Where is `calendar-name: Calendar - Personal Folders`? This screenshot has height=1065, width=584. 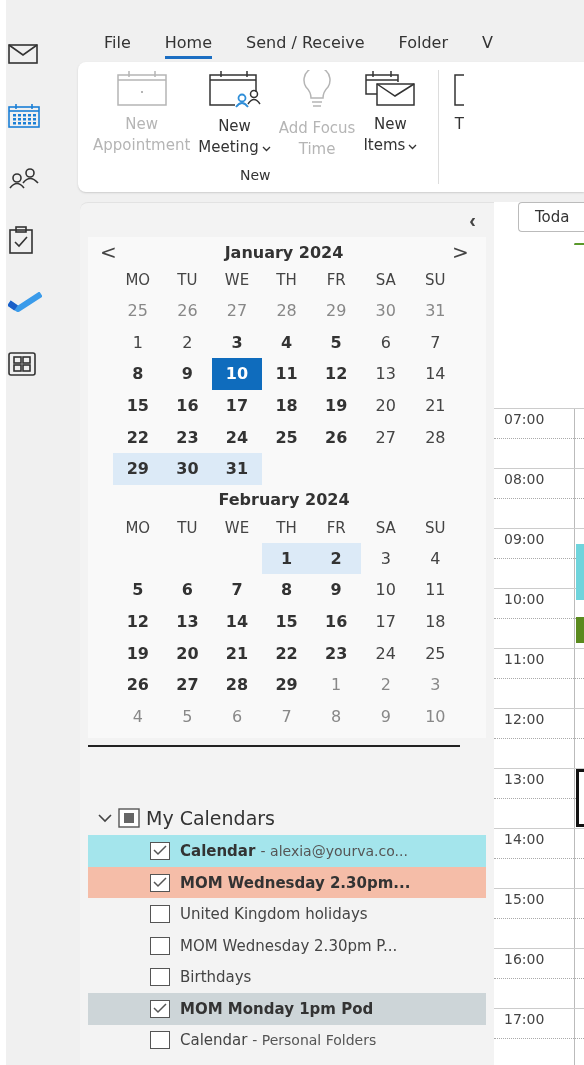 calendar-name: Calendar - Personal Folders is located at coordinates (278, 1040).